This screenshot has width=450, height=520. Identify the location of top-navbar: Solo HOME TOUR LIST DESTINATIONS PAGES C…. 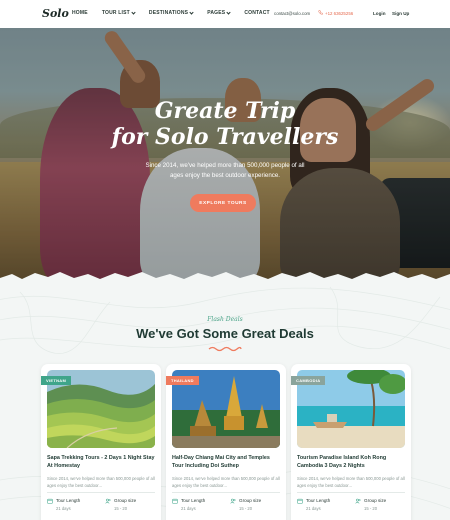
(225, 14).